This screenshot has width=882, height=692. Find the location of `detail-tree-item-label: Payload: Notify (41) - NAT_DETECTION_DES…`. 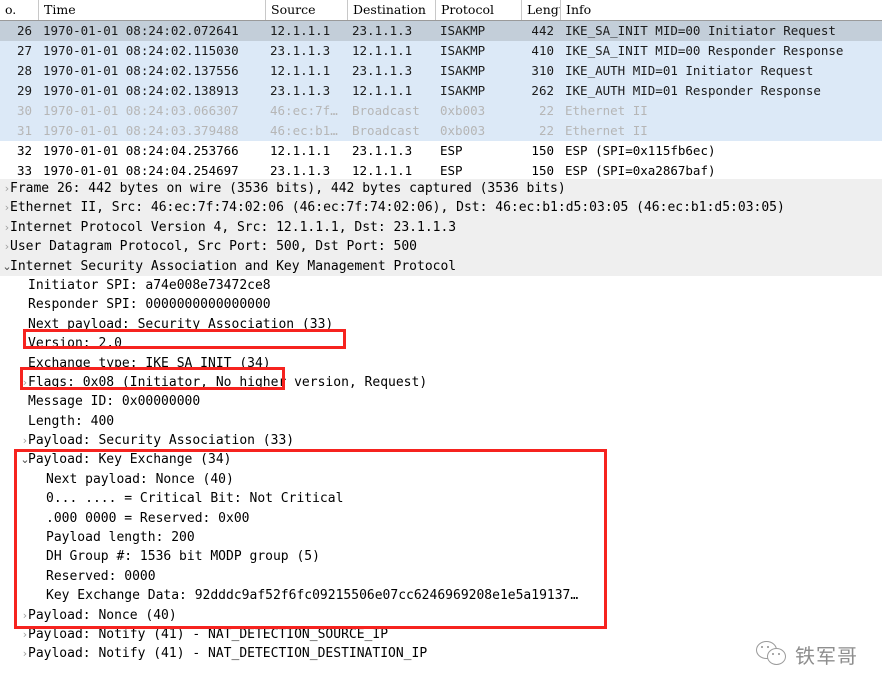

detail-tree-item-label: Payload: Notify (41) - NAT_DETECTION_DES… is located at coordinates (228, 654).